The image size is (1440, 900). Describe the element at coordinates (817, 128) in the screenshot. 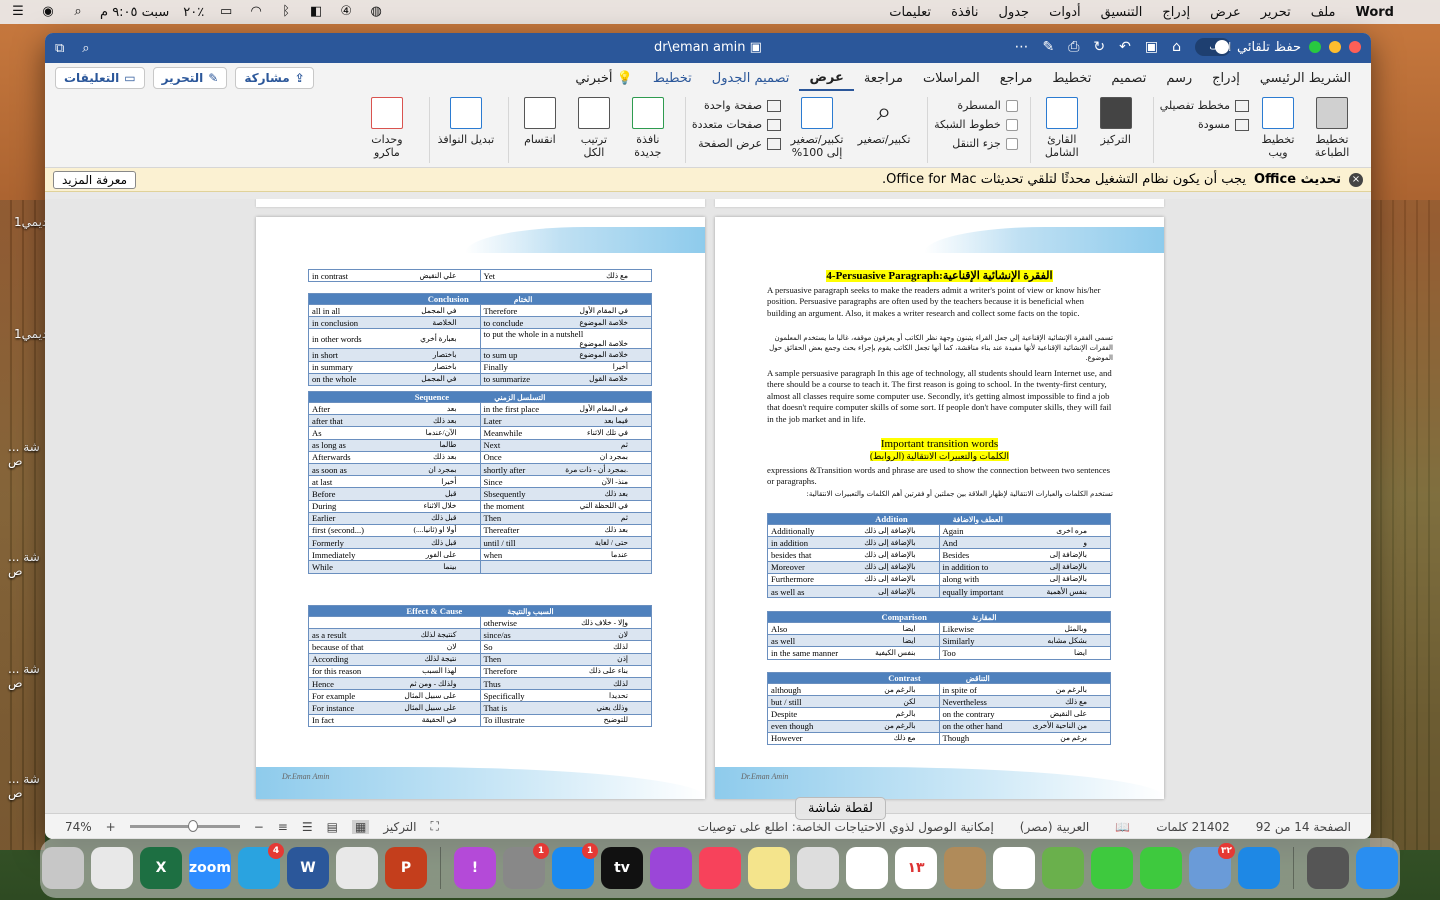

I see `zoom-100-button: تكبير/تصغير إلى 100%` at that location.